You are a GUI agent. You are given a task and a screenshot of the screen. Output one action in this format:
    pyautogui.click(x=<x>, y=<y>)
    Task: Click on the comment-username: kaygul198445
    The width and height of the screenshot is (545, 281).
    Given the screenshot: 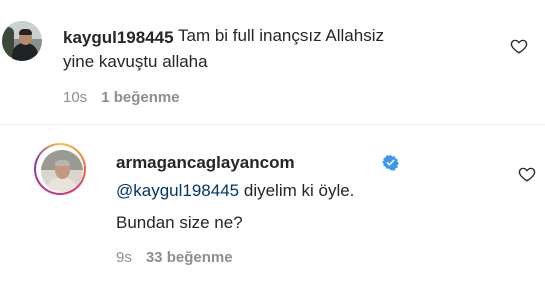 What is the action you would take?
    pyautogui.click(x=118, y=38)
    